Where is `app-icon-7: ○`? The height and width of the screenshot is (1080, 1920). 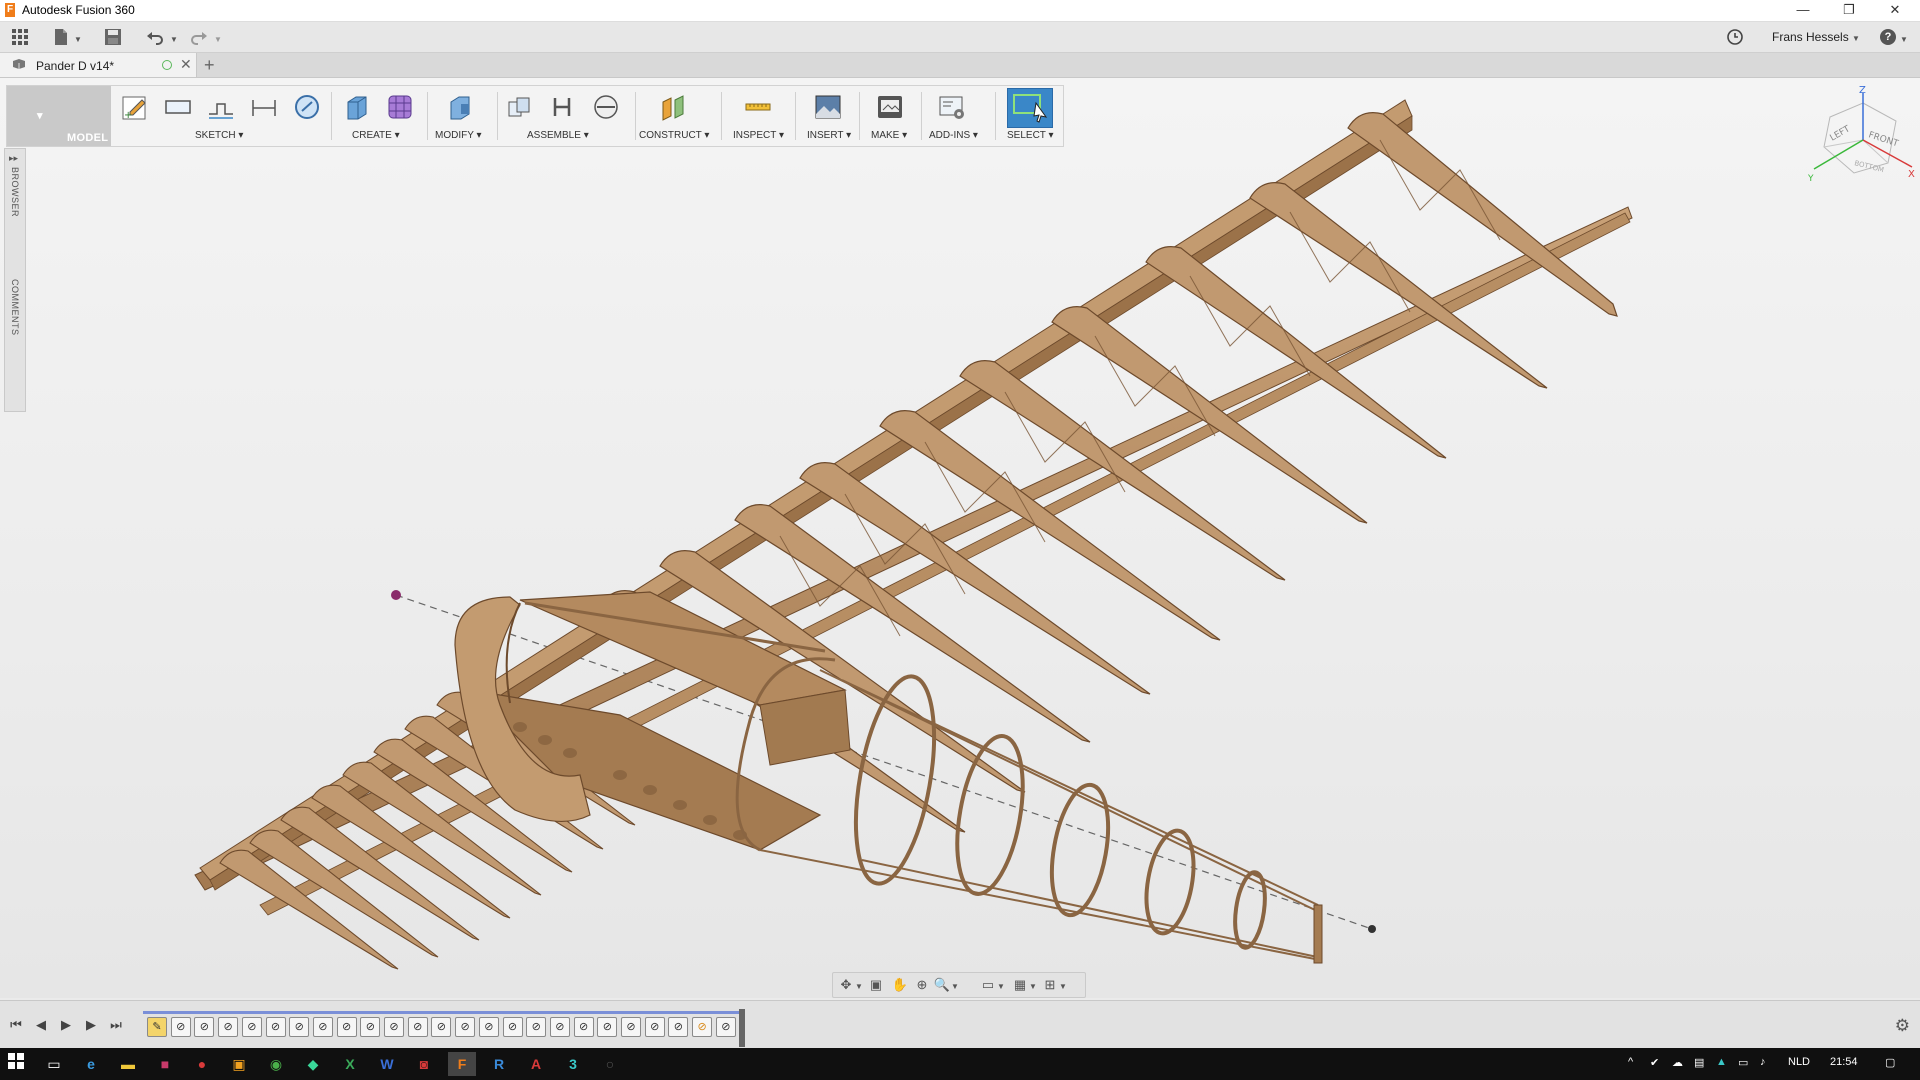
app-icon-7: ○ is located at coordinates (610, 1064).